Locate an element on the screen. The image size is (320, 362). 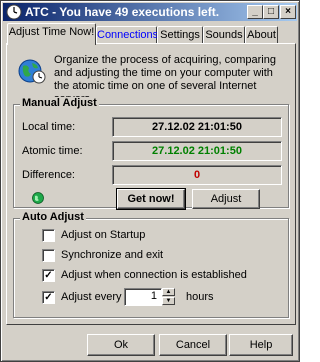
interval-up-button: ▲ is located at coordinates (168, 292).